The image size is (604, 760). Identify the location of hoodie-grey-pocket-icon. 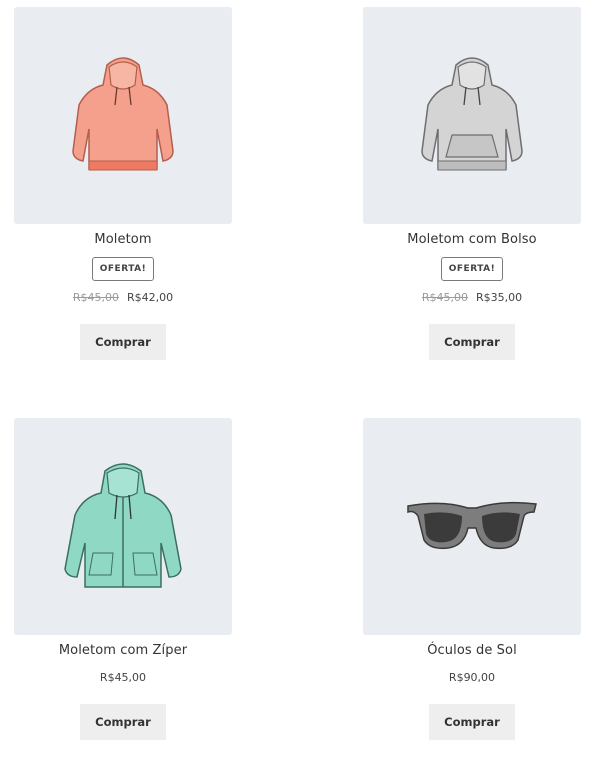
(472, 113).